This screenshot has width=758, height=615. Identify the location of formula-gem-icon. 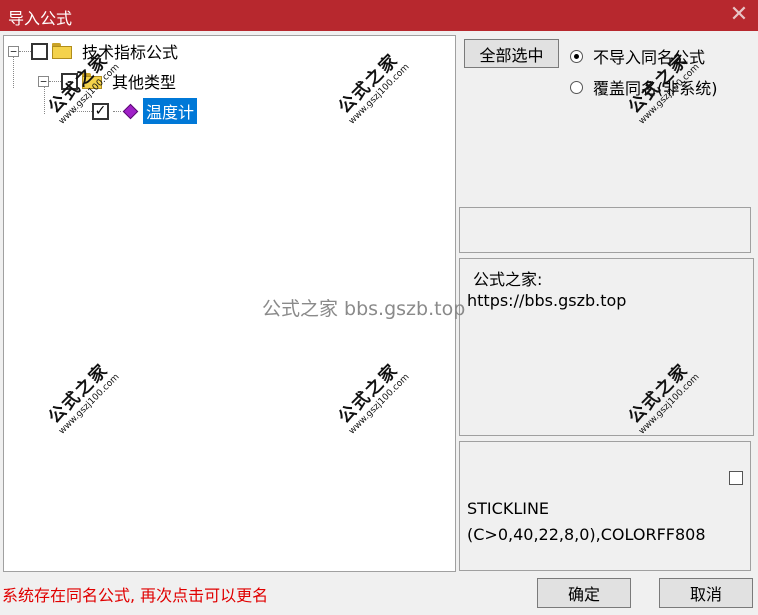
(130, 111).